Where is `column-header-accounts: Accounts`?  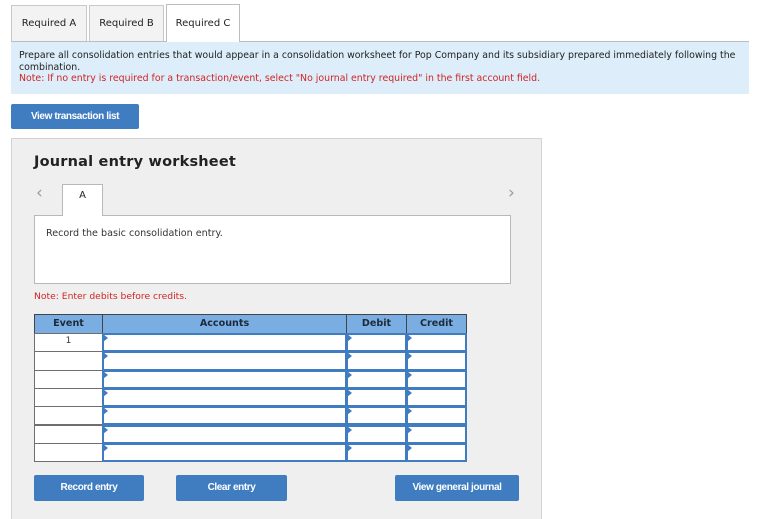 column-header-accounts: Accounts is located at coordinates (224, 324).